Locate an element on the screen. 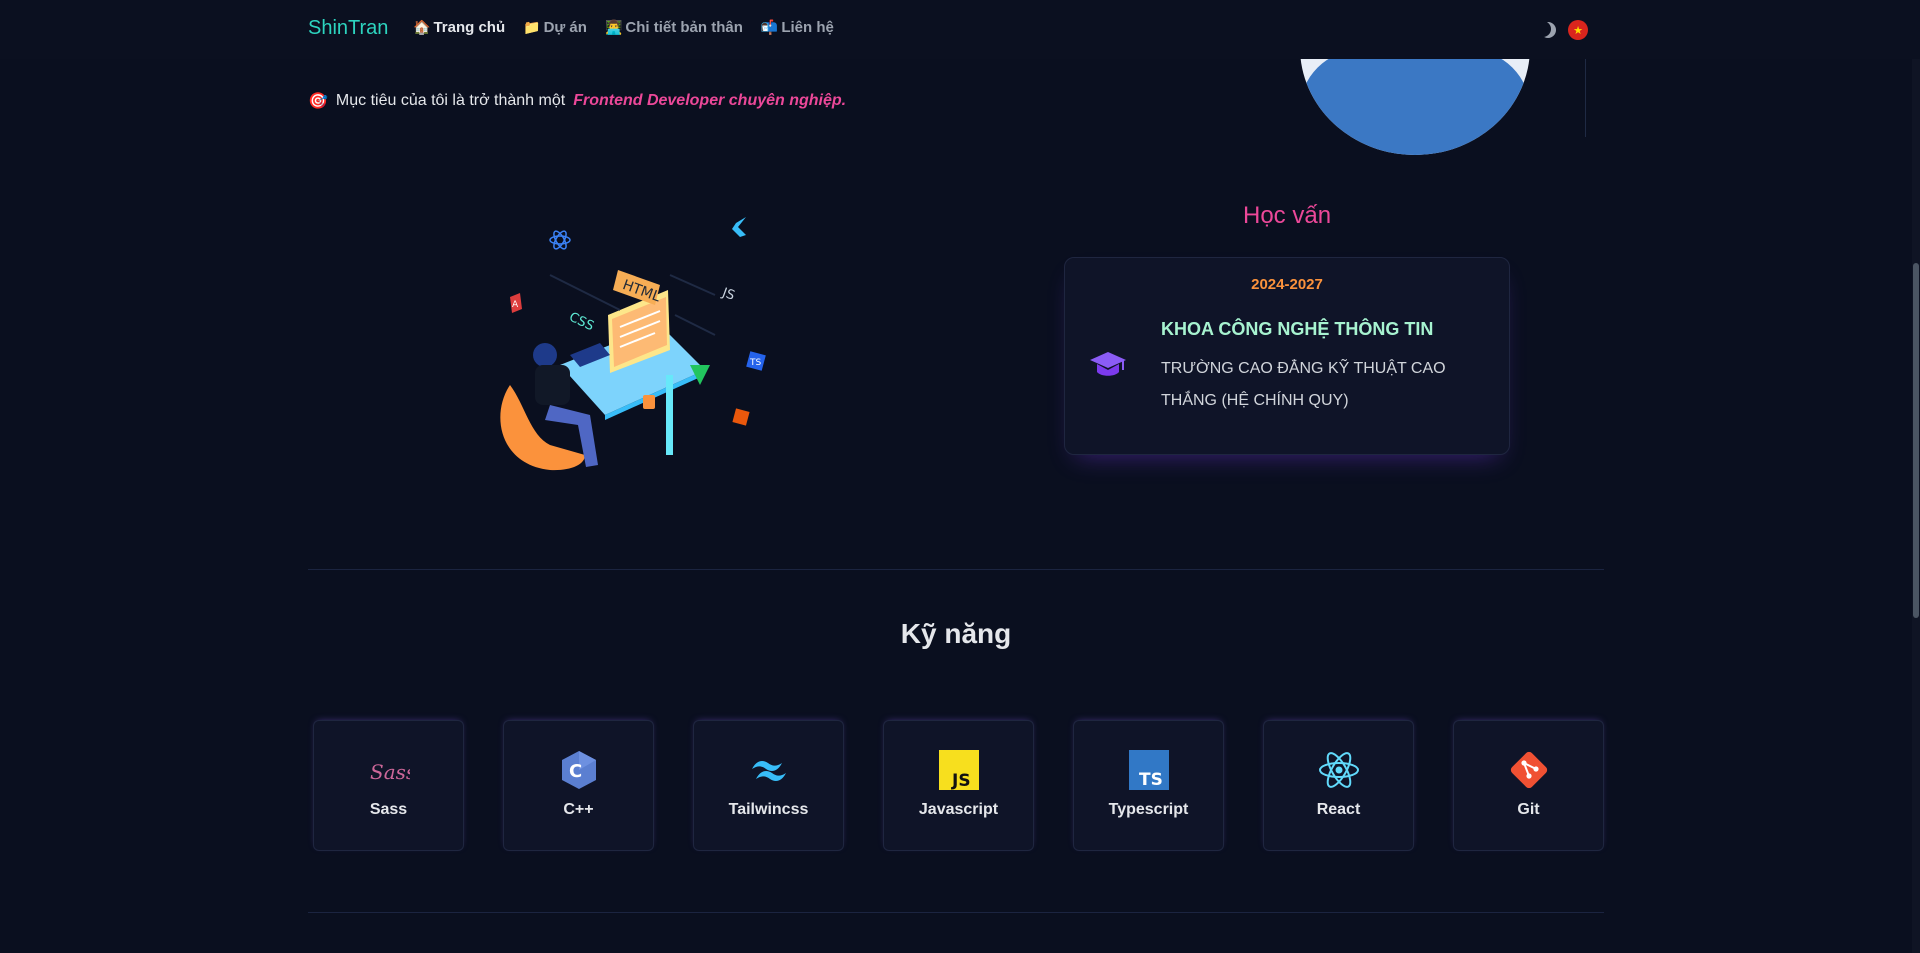  skill-card-cpp: C C++ is located at coordinates (578, 785).